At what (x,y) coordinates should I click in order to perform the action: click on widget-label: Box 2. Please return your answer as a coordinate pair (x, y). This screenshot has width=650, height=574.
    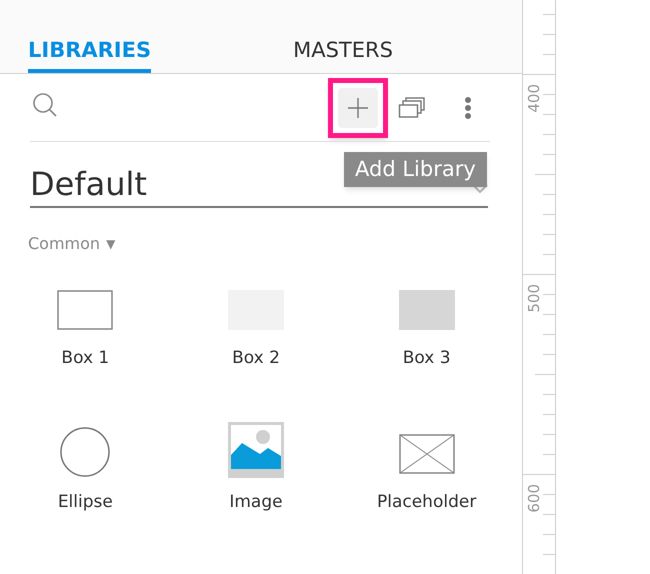
    Looking at the image, I should click on (256, 358).